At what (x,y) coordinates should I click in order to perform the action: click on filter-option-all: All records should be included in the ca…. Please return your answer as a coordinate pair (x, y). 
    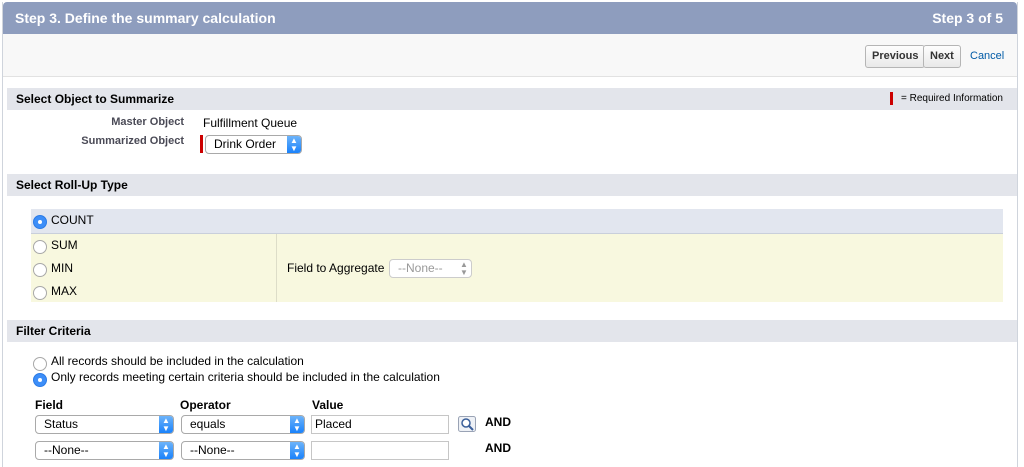
    Looking at the image, I should click on (177, 361).